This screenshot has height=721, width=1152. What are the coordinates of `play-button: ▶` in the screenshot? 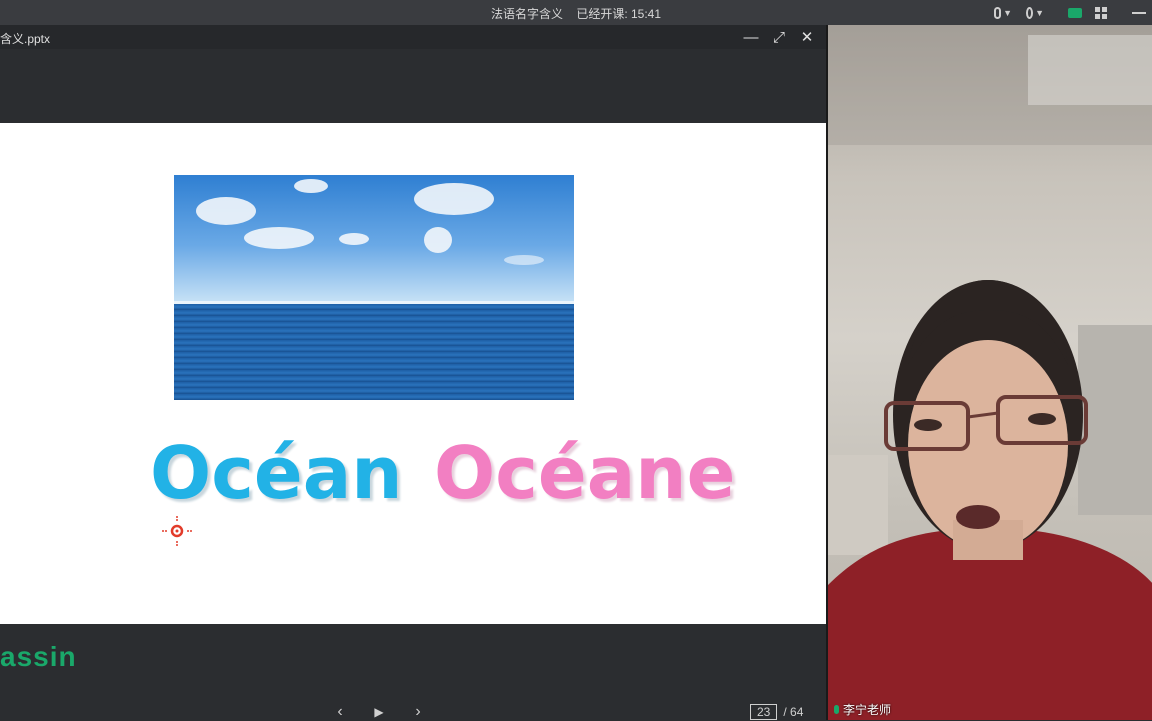 It's located at (379, 712).